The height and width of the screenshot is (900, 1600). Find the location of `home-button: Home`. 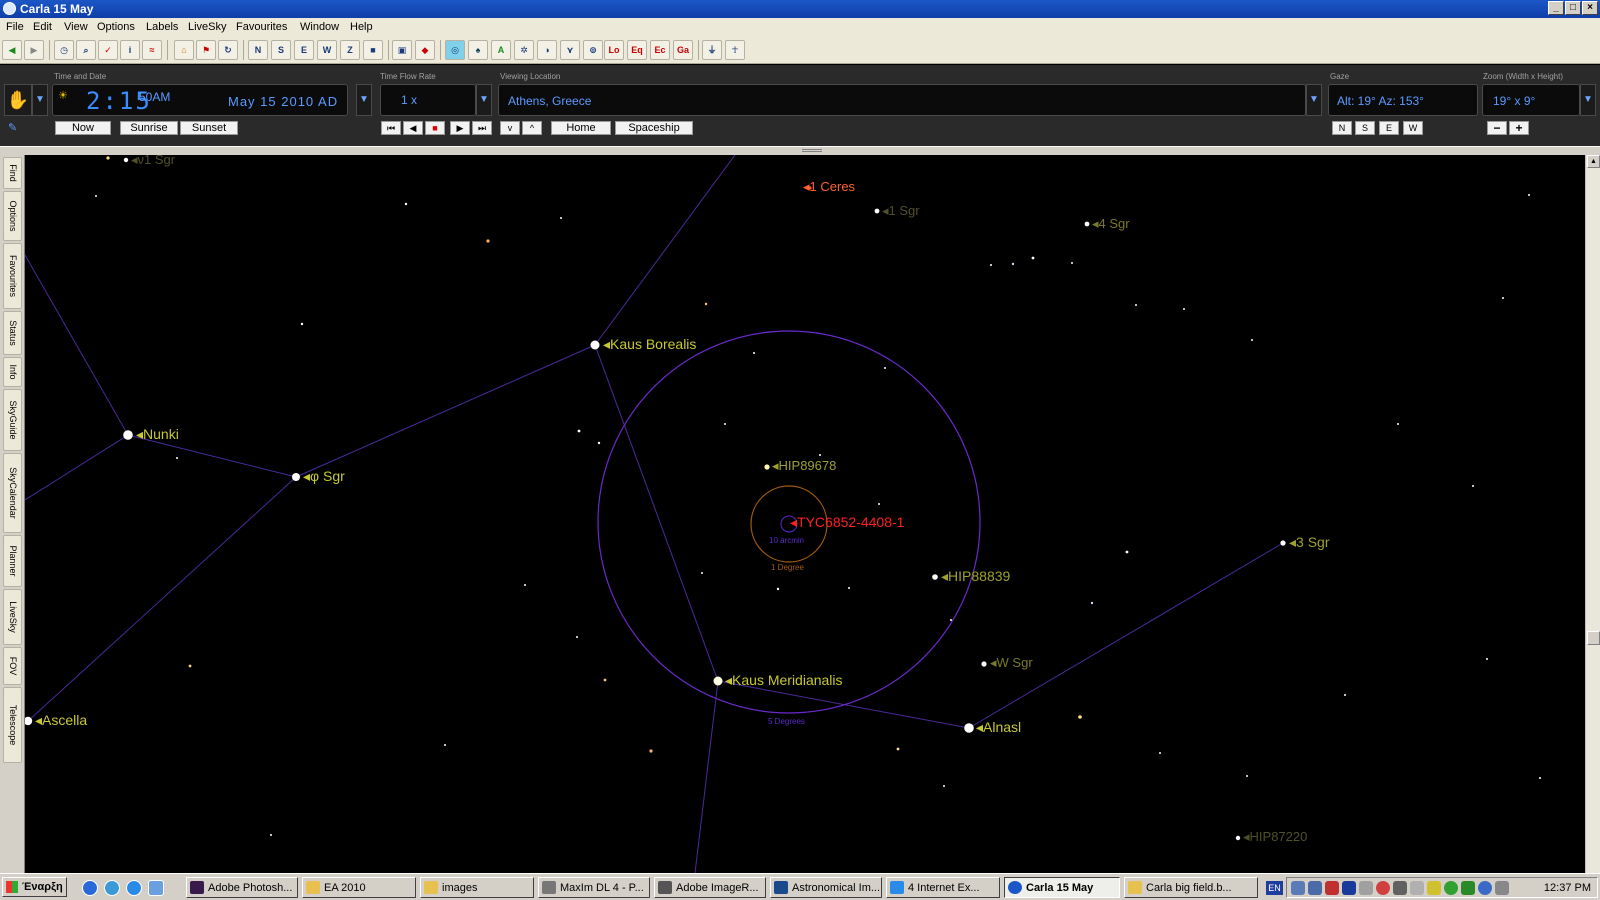

home-button: Home is located at coordinates (581, 128).